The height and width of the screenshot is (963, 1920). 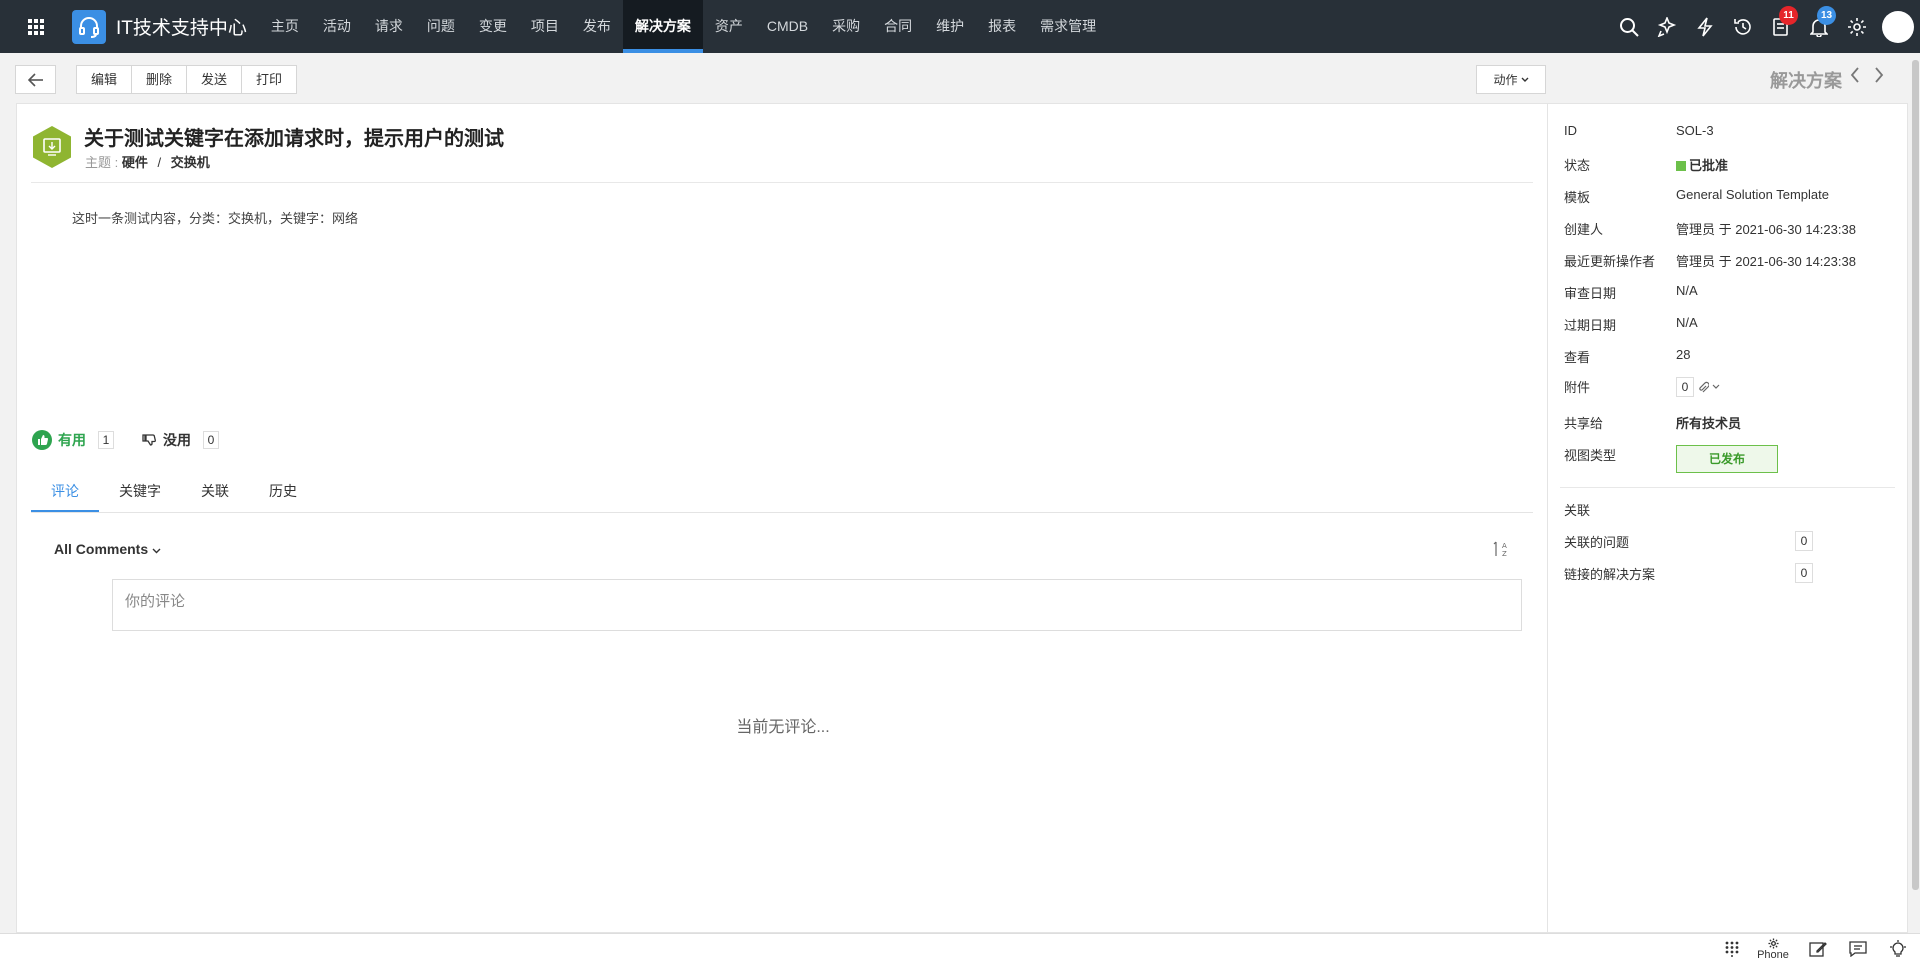 I want to click on previous-icon, so click(x=1855, y=77).